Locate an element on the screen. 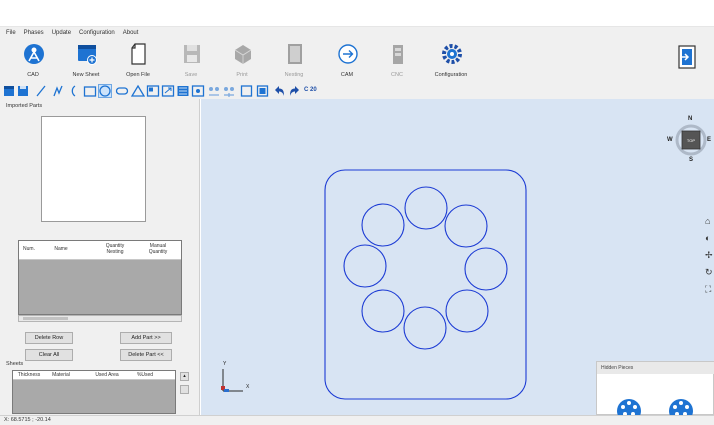 This screenshot has width=714, height=425. y-axis-label: Y is located at coordinates (225, 364).